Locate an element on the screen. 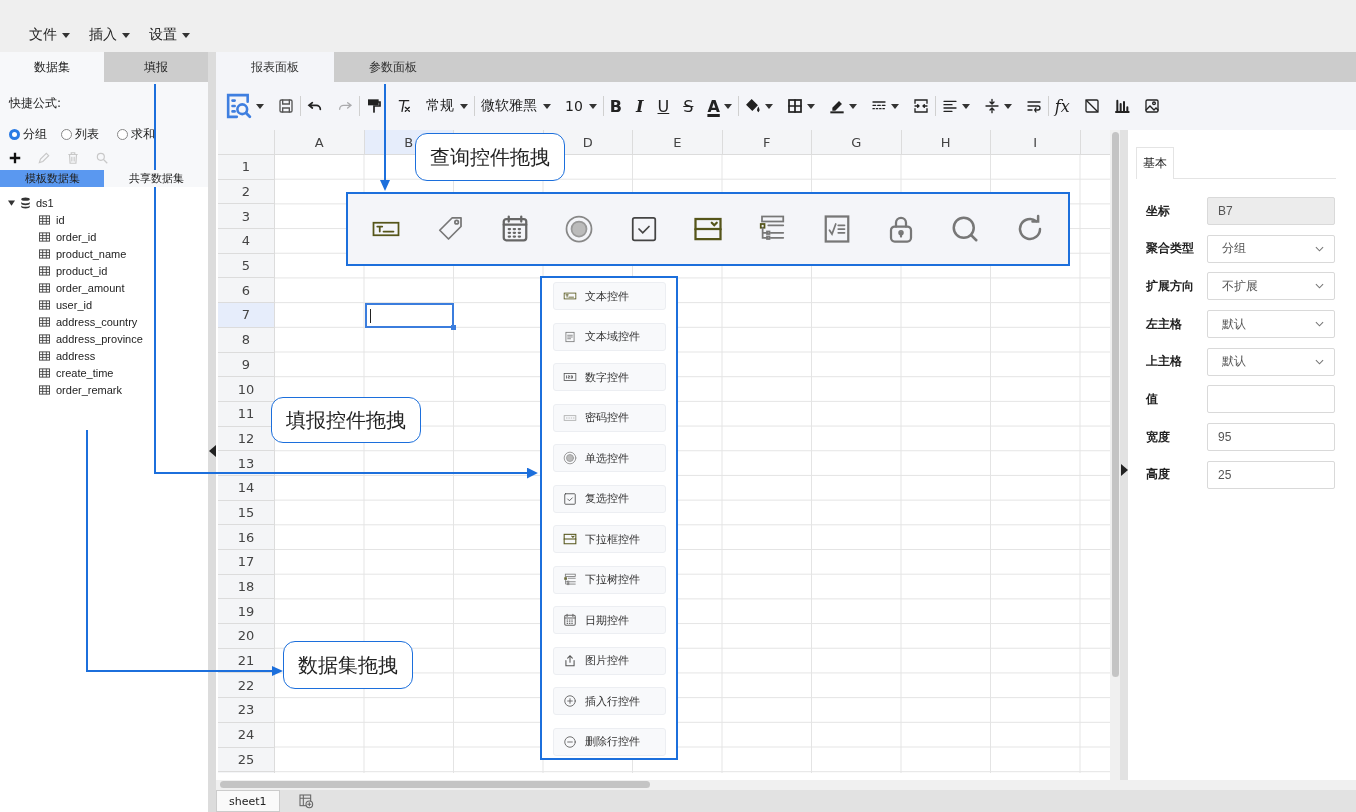 The height and width of the screenshot is (812, 1356). menu-item: 设置 is located at coordinates (169, 35).